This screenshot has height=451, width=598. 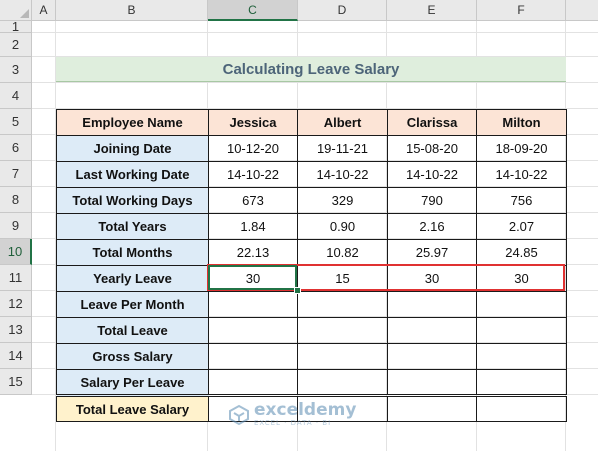 What do you see at coordinates (16, 26) in the screenshot?
I see `row-header-1: 1` at bounding box center [16, 26].